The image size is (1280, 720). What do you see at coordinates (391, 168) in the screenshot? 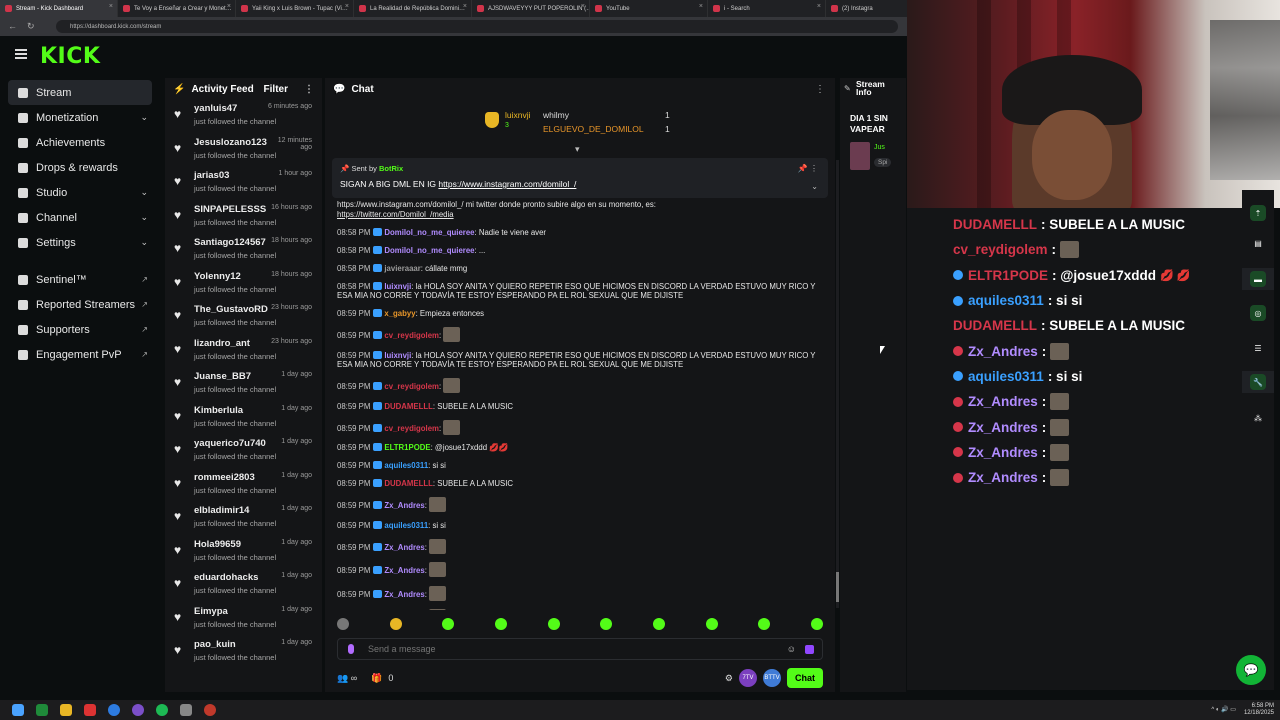
I see `pinned-sender: BotRix` at bounding box center [391, 168].